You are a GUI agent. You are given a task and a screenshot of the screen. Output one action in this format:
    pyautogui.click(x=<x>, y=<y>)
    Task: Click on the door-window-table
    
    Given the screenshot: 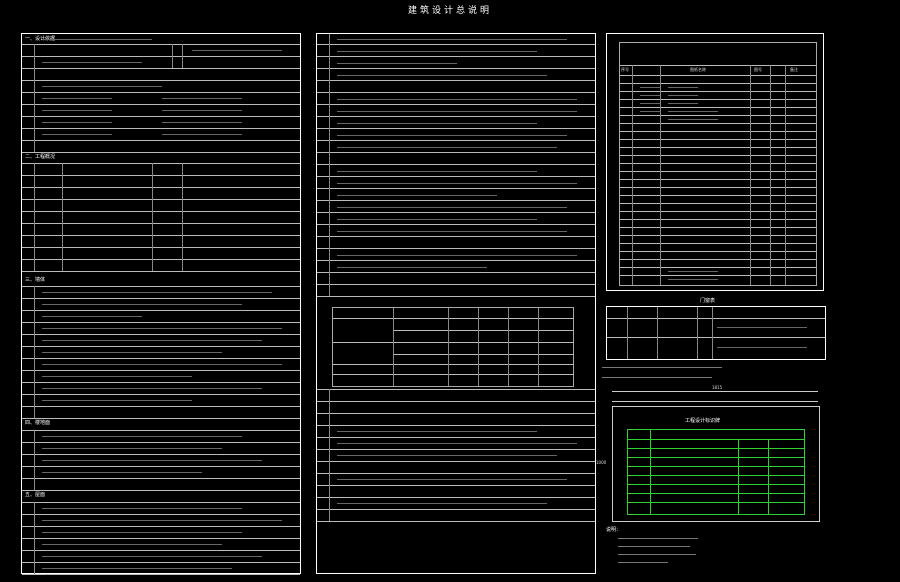 What is the action you would take?
    pyautogui.click(x=716, y=333)
    